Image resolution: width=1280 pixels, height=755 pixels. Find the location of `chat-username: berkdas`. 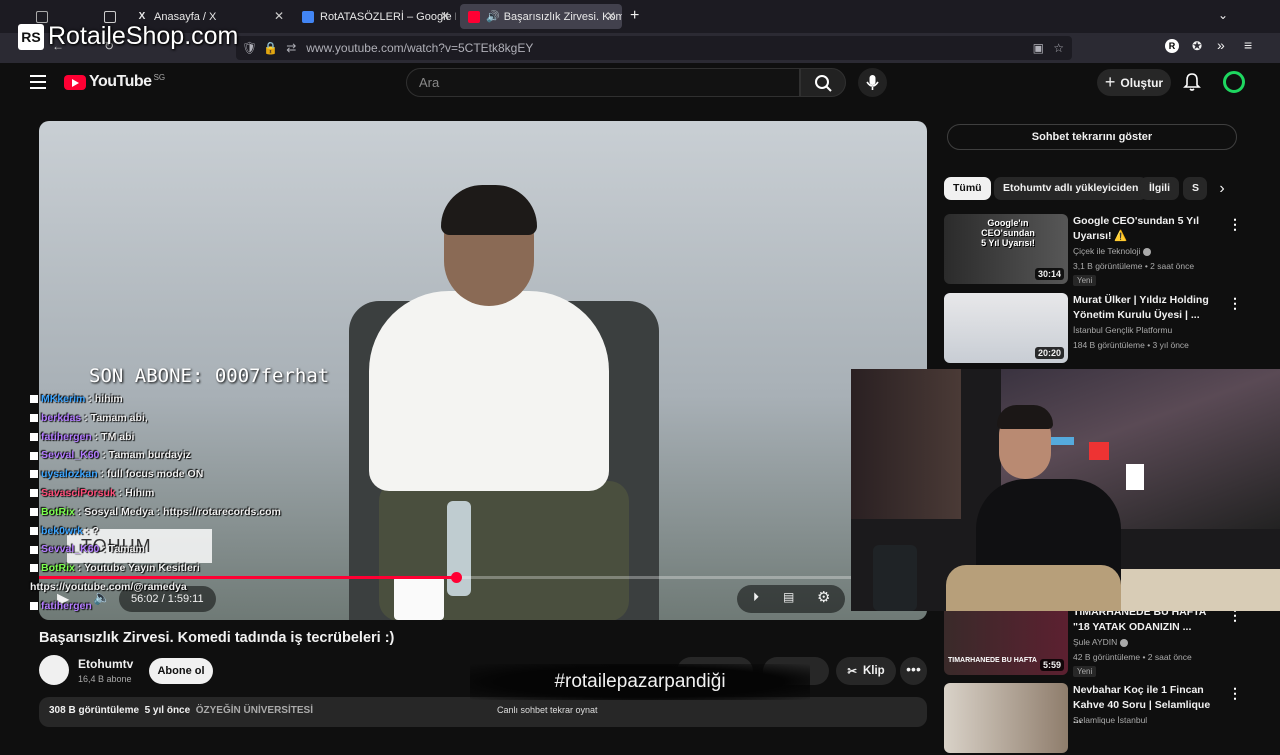

chat-username: berkdas is located at coordinates (61, 417).